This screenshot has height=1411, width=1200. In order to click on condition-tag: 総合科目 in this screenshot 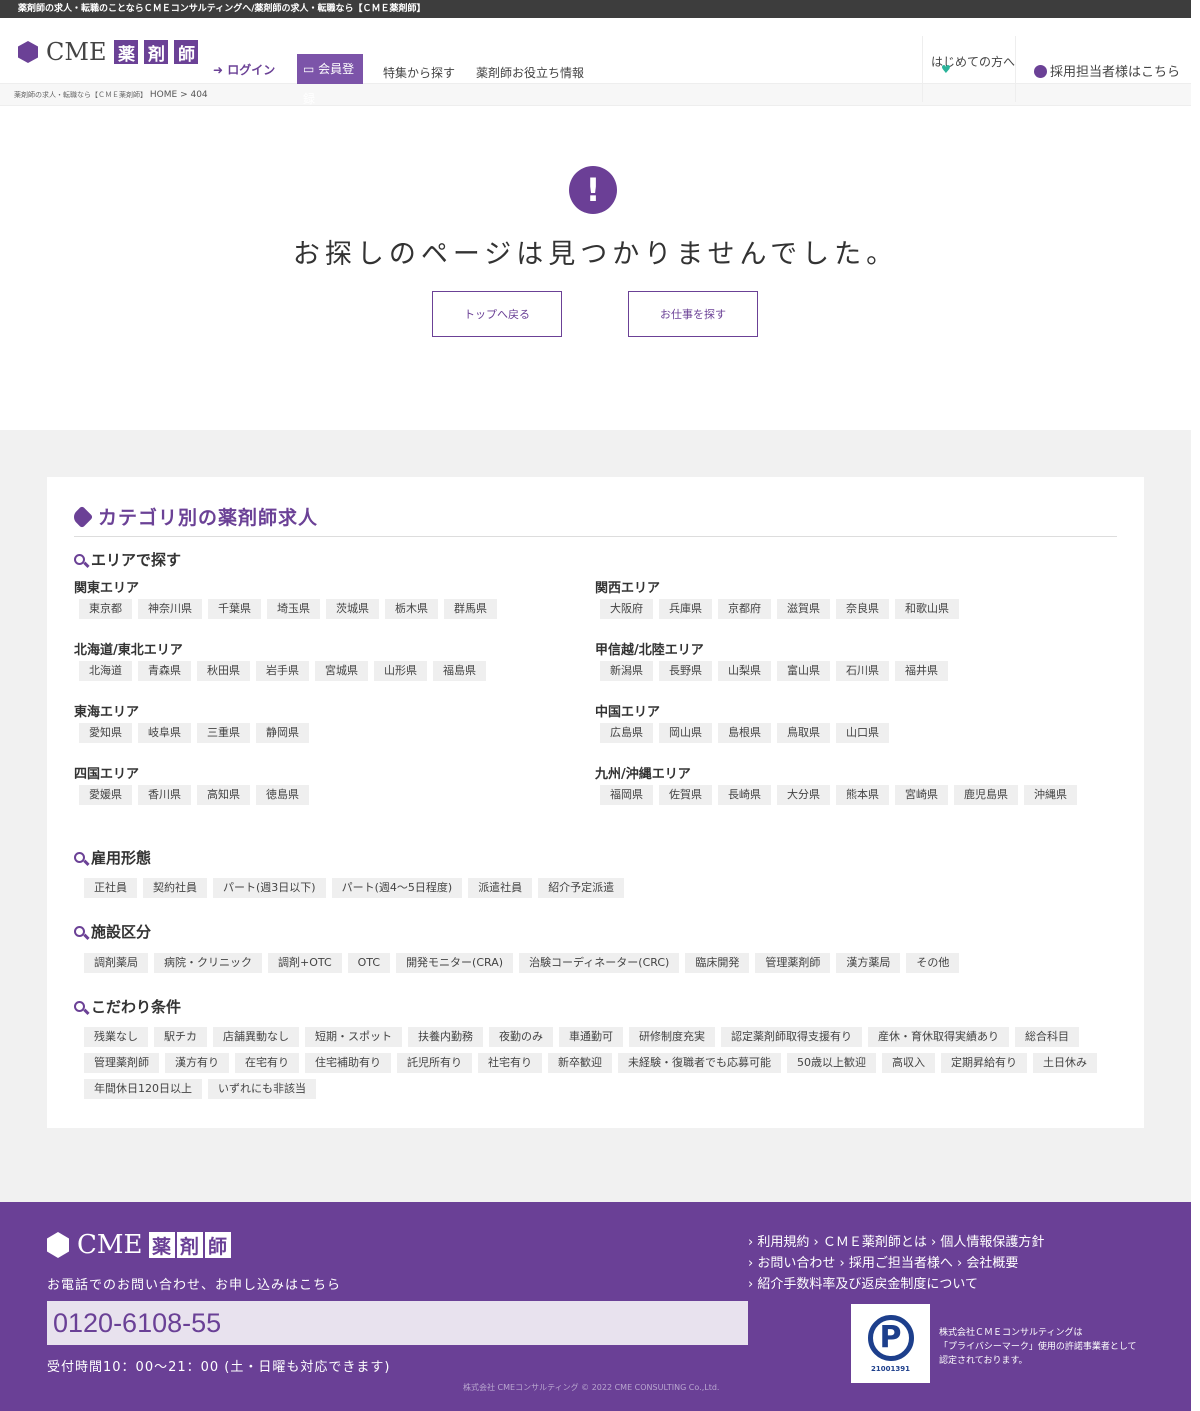, I will do `click(1047, 1037)`.